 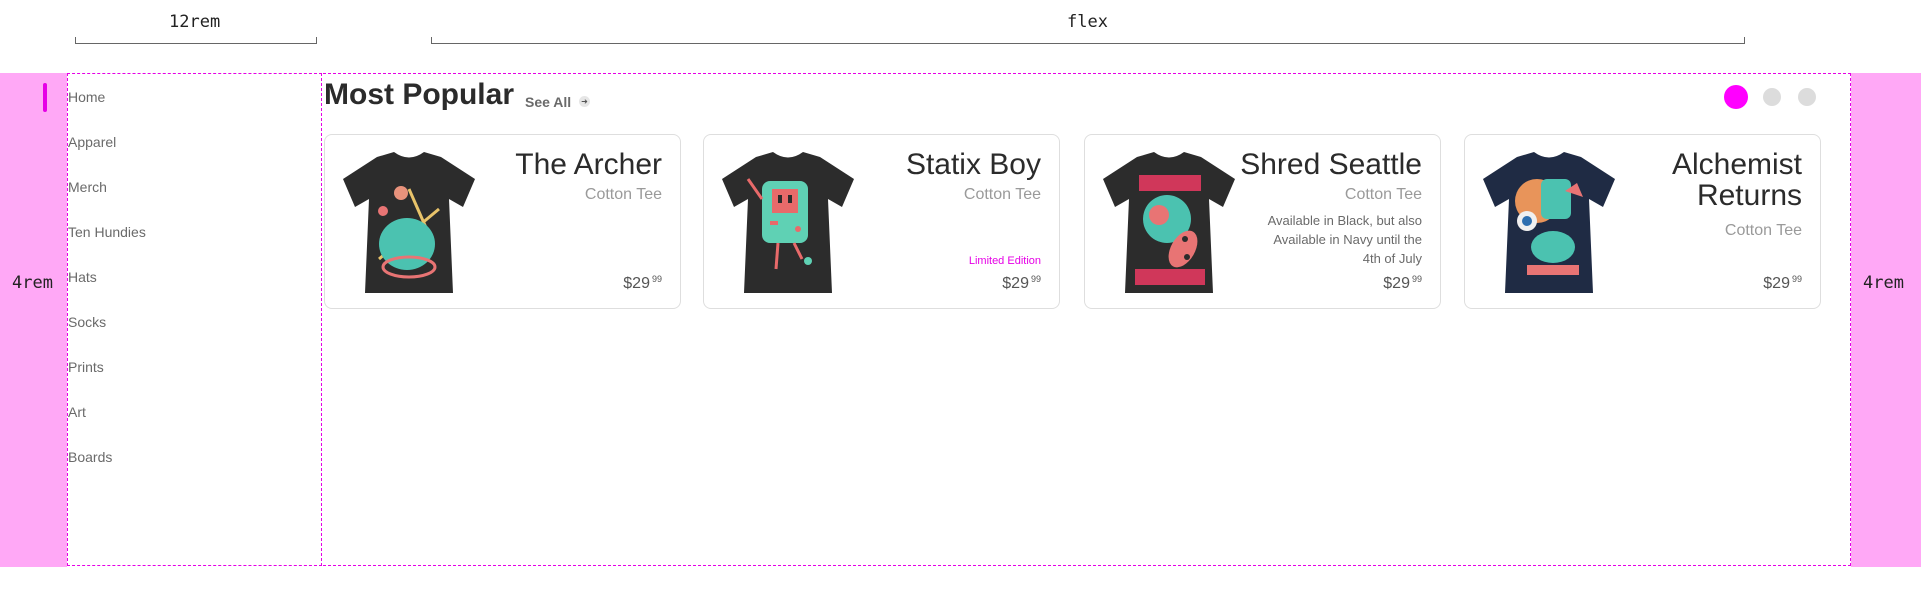 I want to click on main-width-bracket, so click(x=1088, y=40).